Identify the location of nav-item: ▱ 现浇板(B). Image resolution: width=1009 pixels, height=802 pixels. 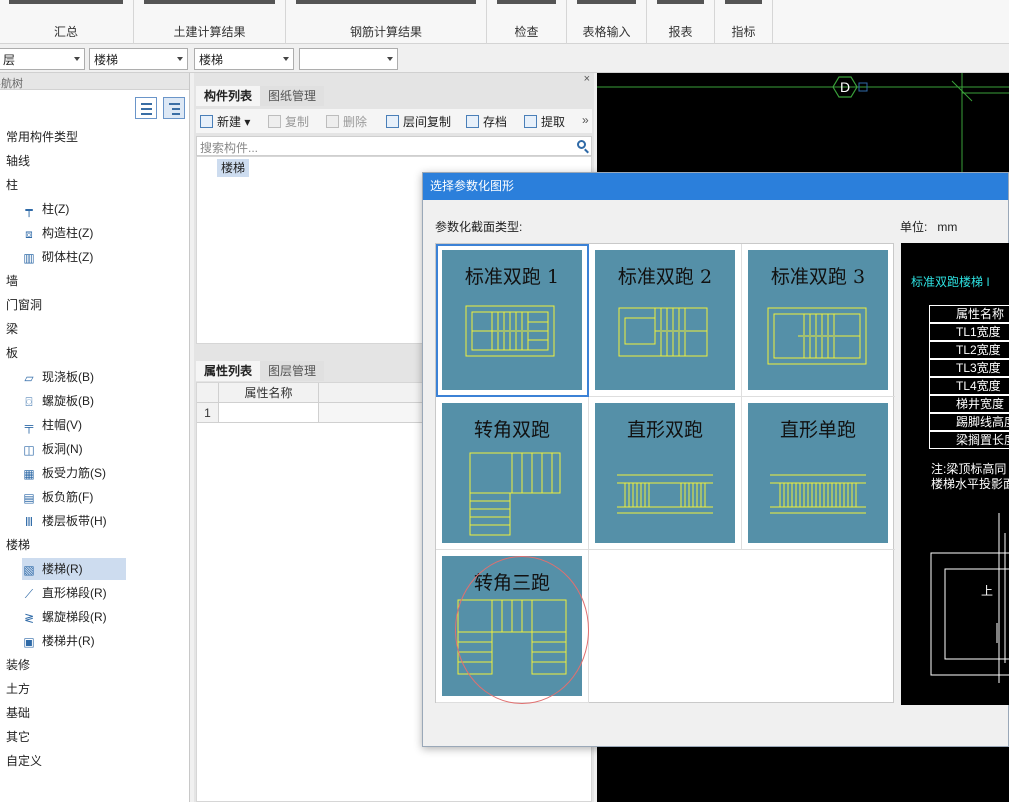
(74, 377).